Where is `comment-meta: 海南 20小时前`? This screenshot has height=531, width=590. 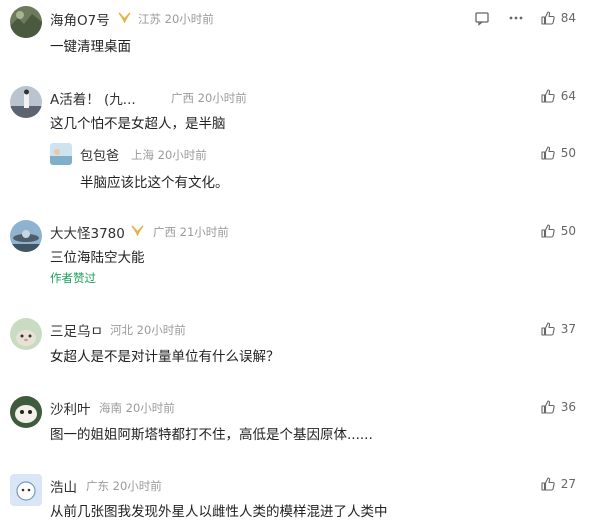
comment-meta: 海南 20小时前 is located at coordinates (137, 408).